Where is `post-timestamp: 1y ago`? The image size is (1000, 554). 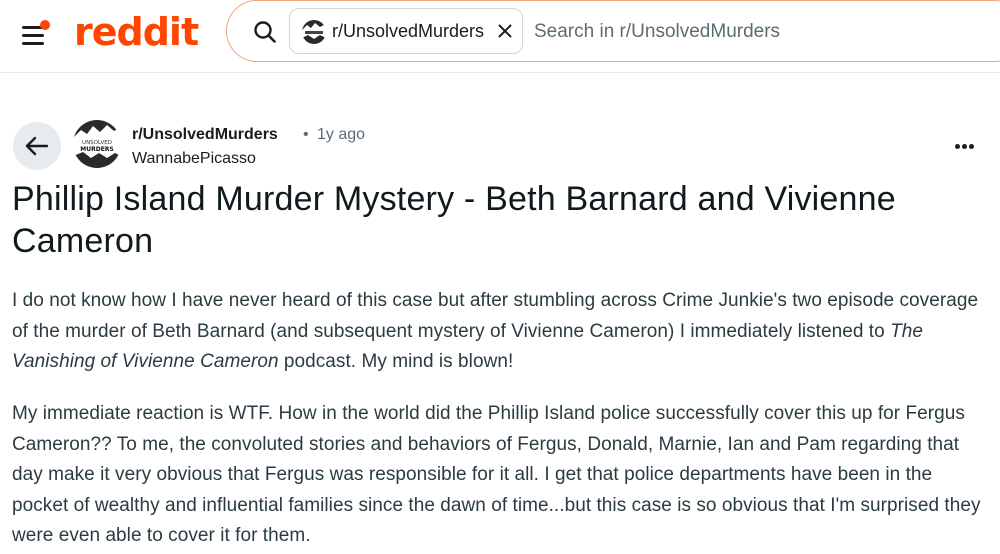 post-timestamp: 1y ago is located at coordinates (341, 134).